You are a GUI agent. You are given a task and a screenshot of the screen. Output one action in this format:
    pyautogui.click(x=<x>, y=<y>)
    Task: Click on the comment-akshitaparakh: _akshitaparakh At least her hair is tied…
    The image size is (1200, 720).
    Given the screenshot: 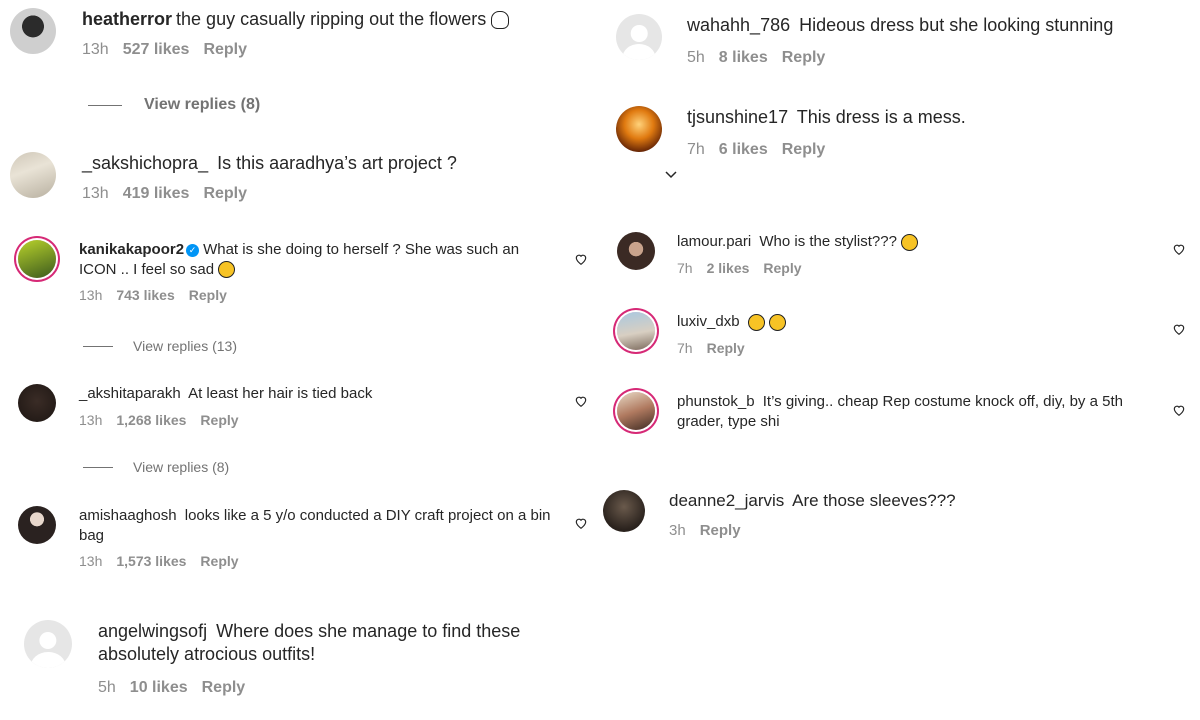 What is the action you would take?
    pyautogui.click(x=195, y=406)
    